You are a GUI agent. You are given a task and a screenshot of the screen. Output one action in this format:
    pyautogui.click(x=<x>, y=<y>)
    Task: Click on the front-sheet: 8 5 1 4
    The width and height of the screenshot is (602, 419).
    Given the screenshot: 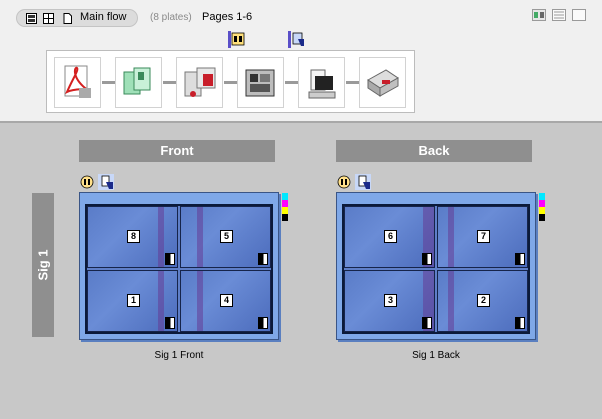 What is the action you would take?
    pyautogui.click(x=179, y=266)
    